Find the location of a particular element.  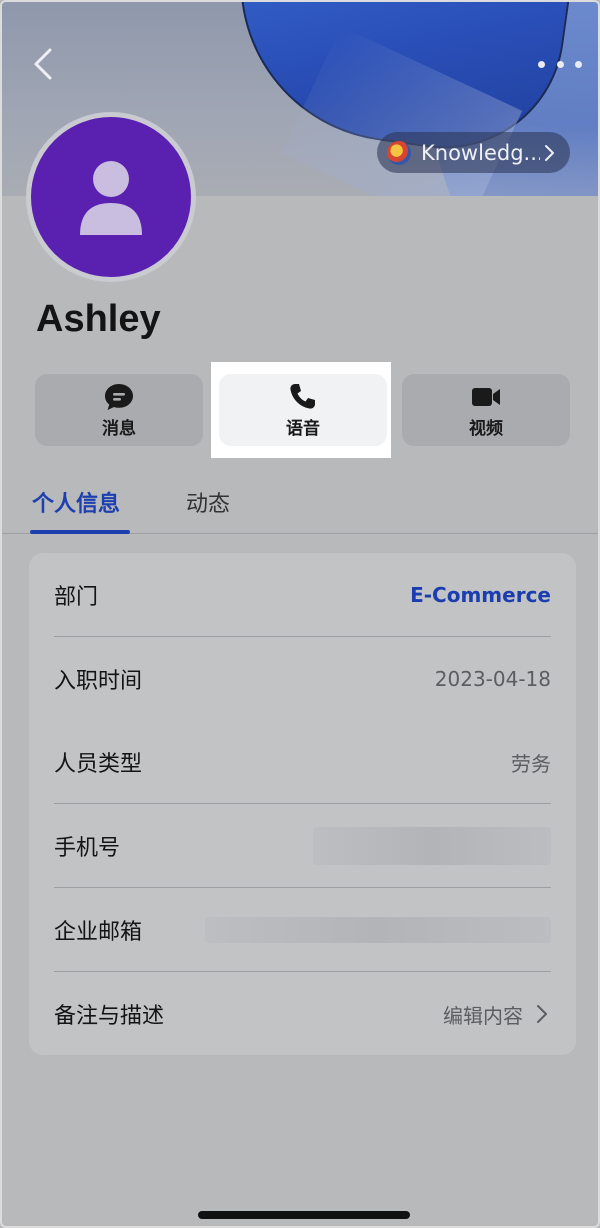

email-row: 企业邮箱 is located at coordinates (302, 930).